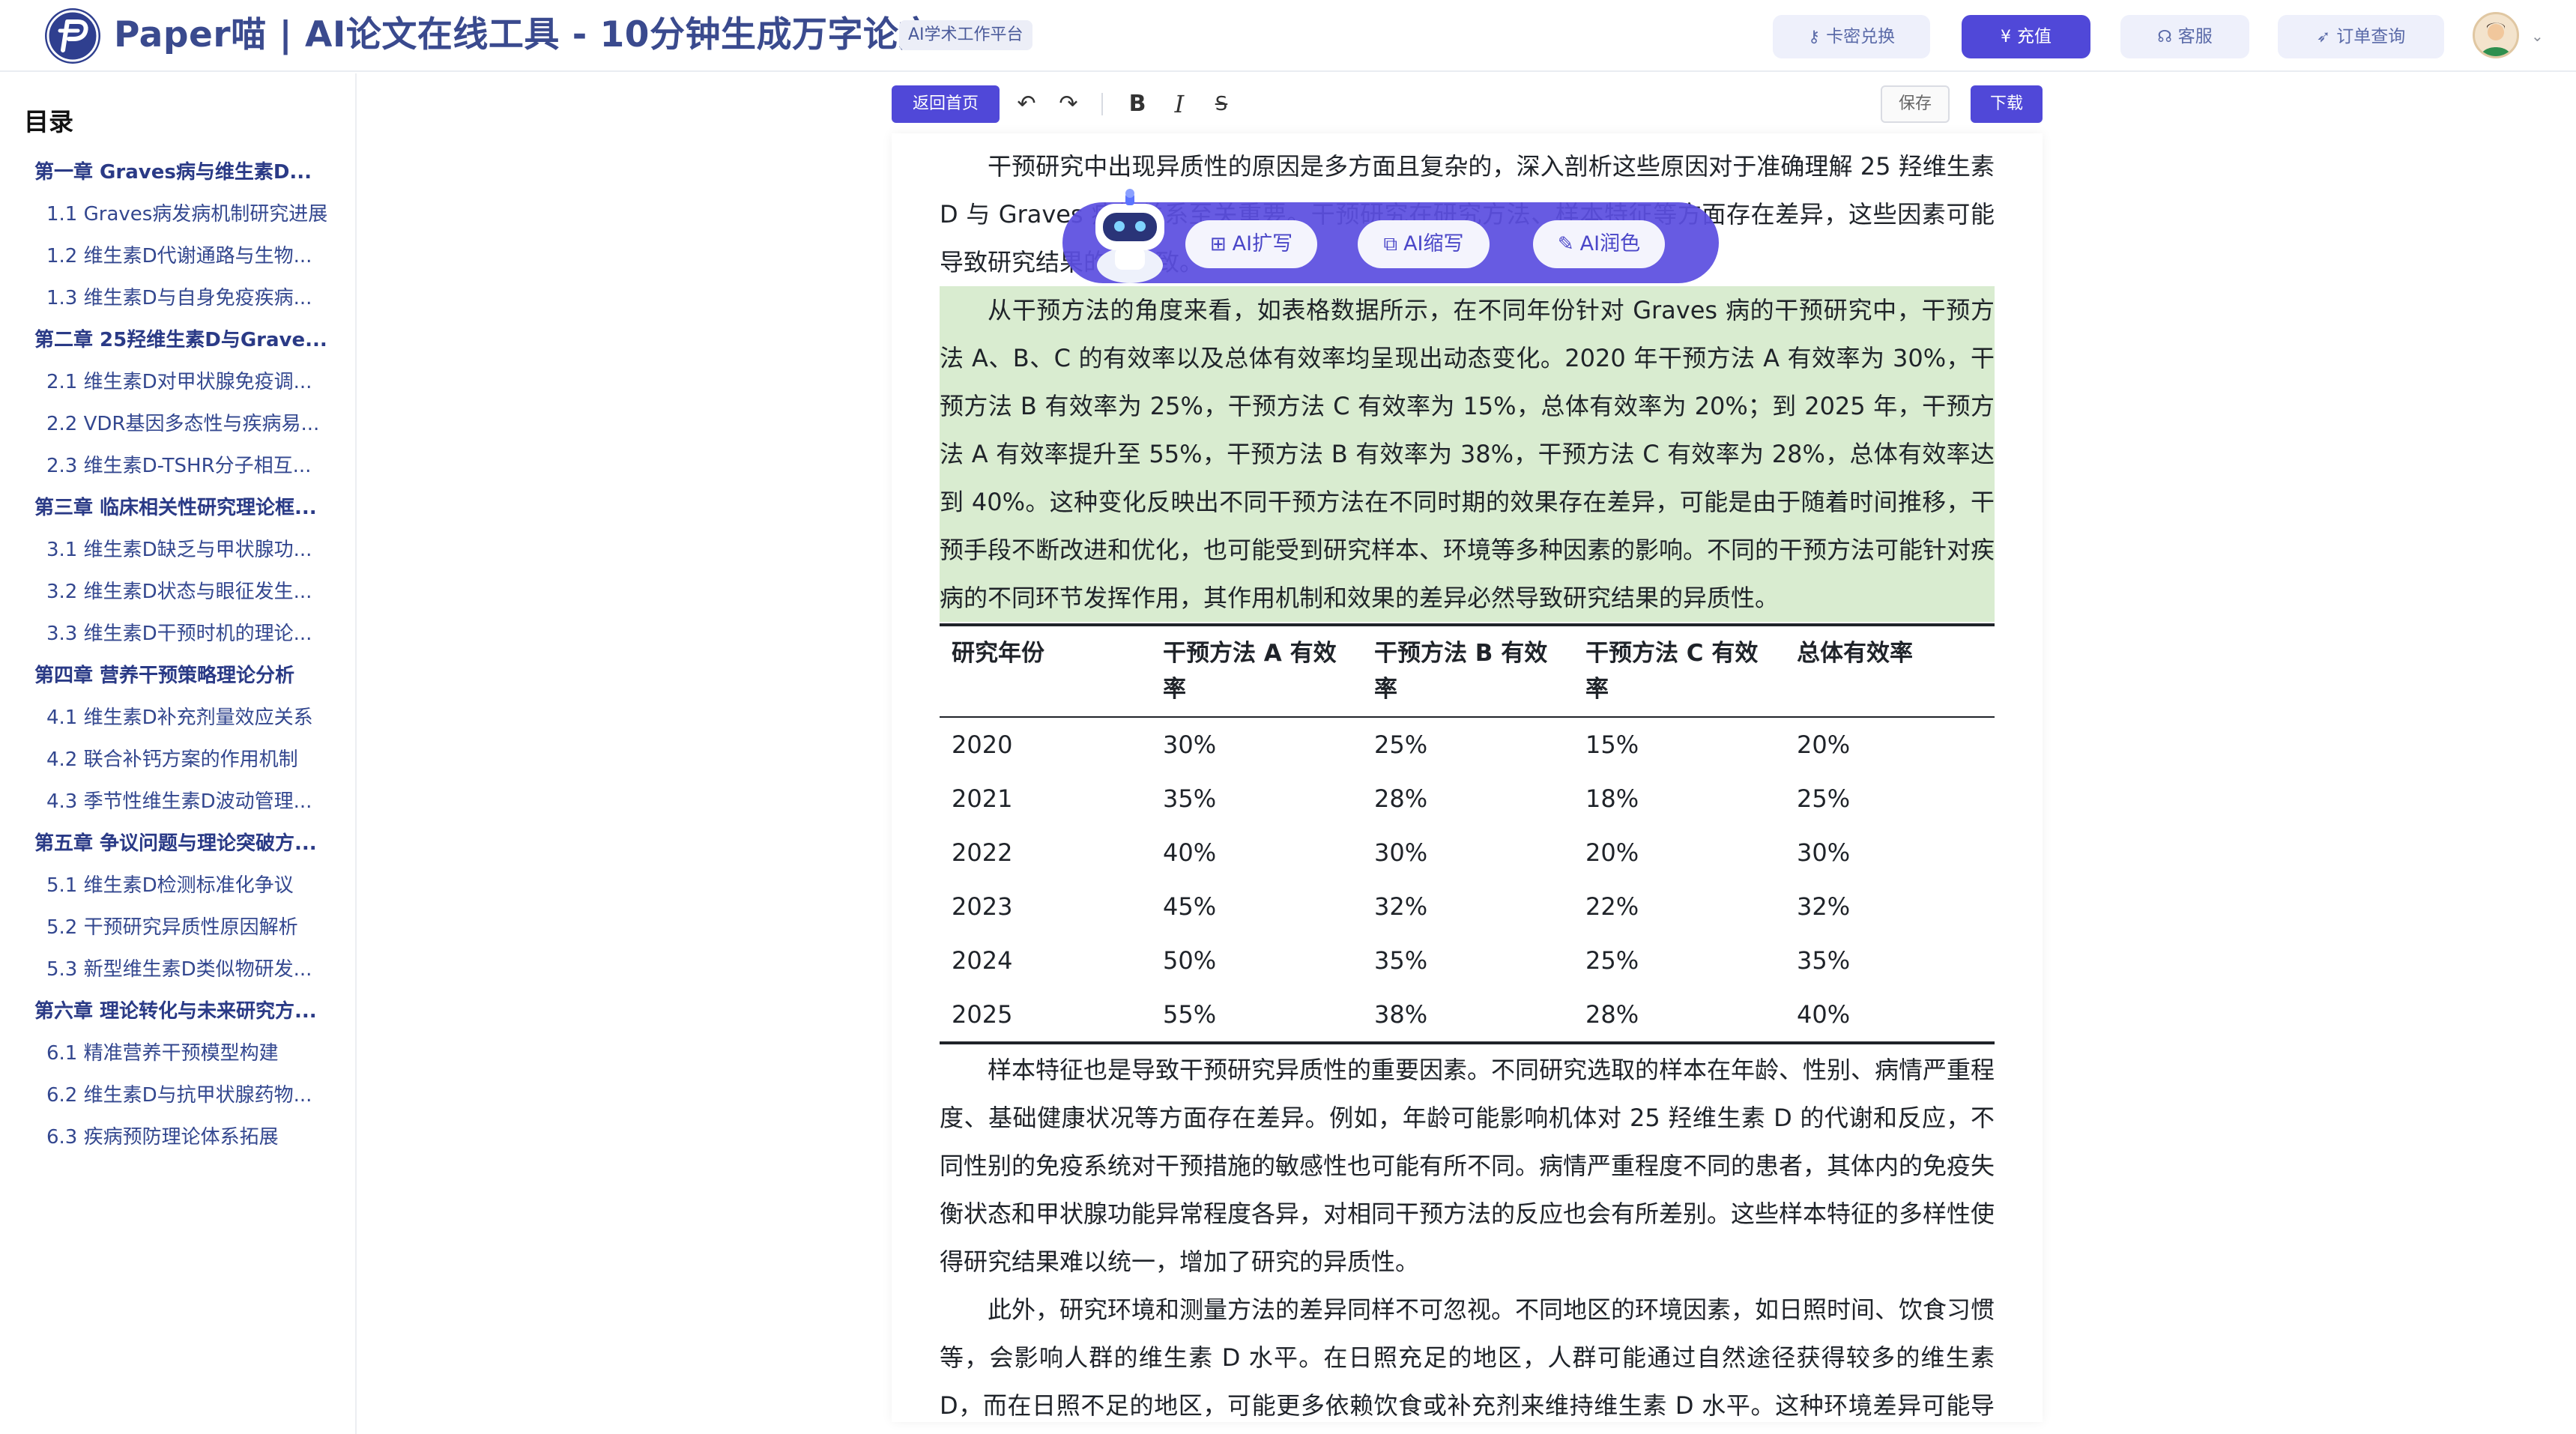  I want to click on table-header: 干预方法 B 有效率, so click(1467, 670).